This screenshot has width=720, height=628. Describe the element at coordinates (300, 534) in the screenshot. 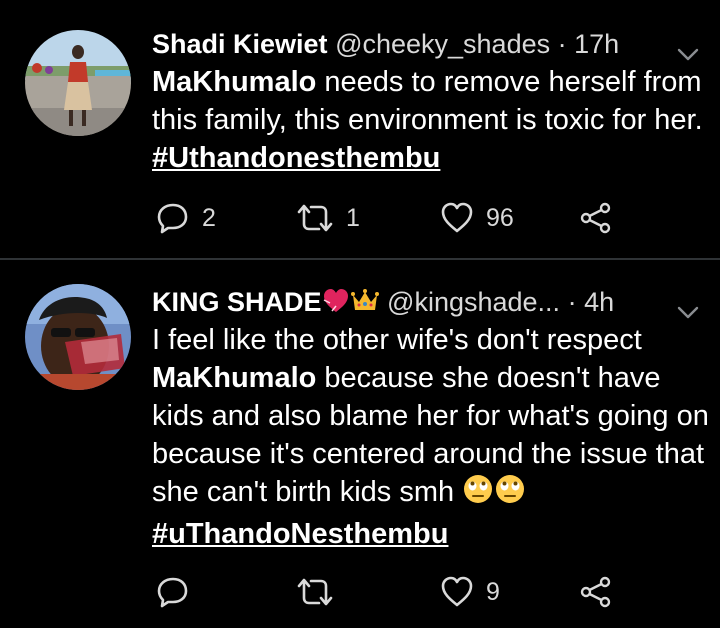

I see `hashtag-link: #uThandoNesthembu` at that location.